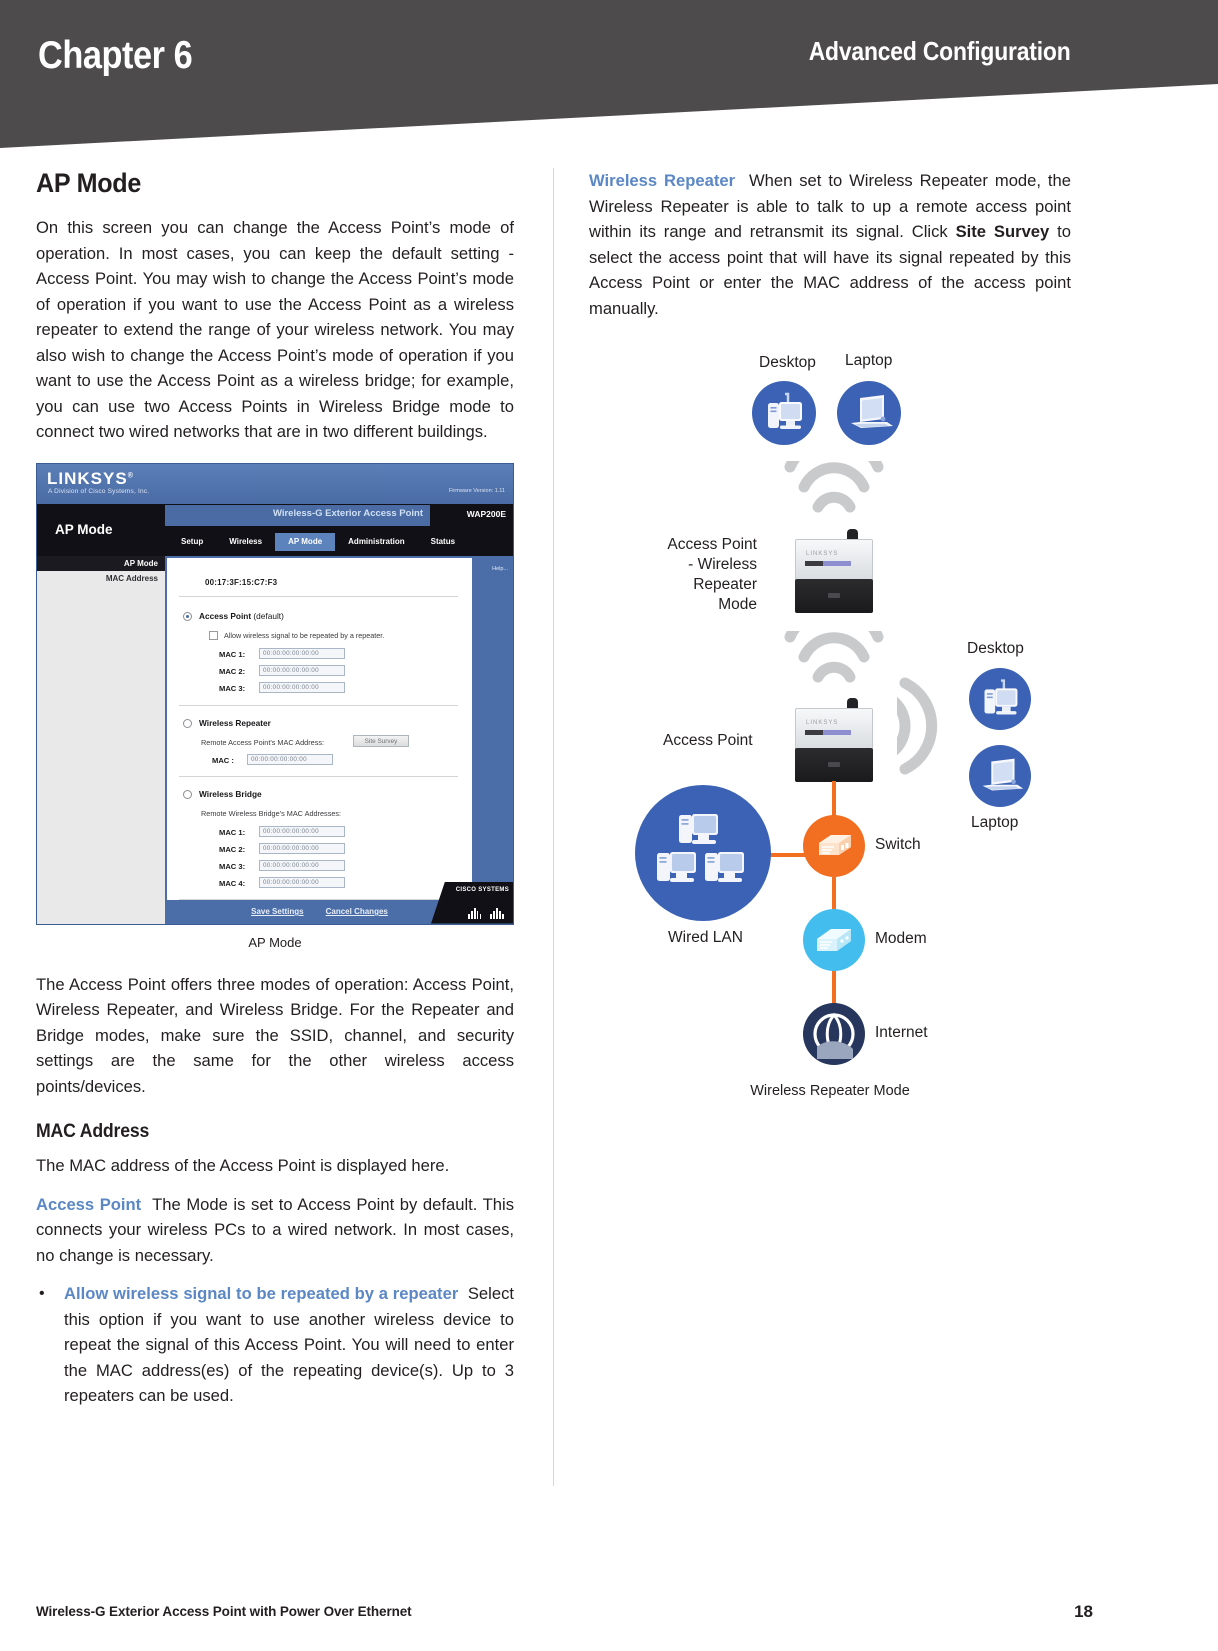 The width and height of the screenshot is (1218, 1651). Describe the element at coordinates (381, 740) in the screenshot. I see `site-survey-button: Site Survey` at that location.